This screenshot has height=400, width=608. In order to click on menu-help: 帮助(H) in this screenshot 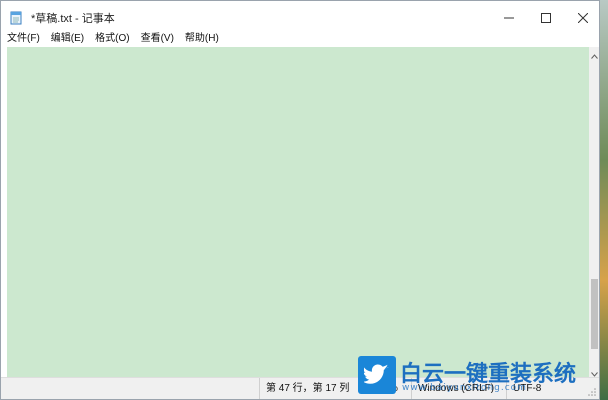, I will do `click(201, 39)`.